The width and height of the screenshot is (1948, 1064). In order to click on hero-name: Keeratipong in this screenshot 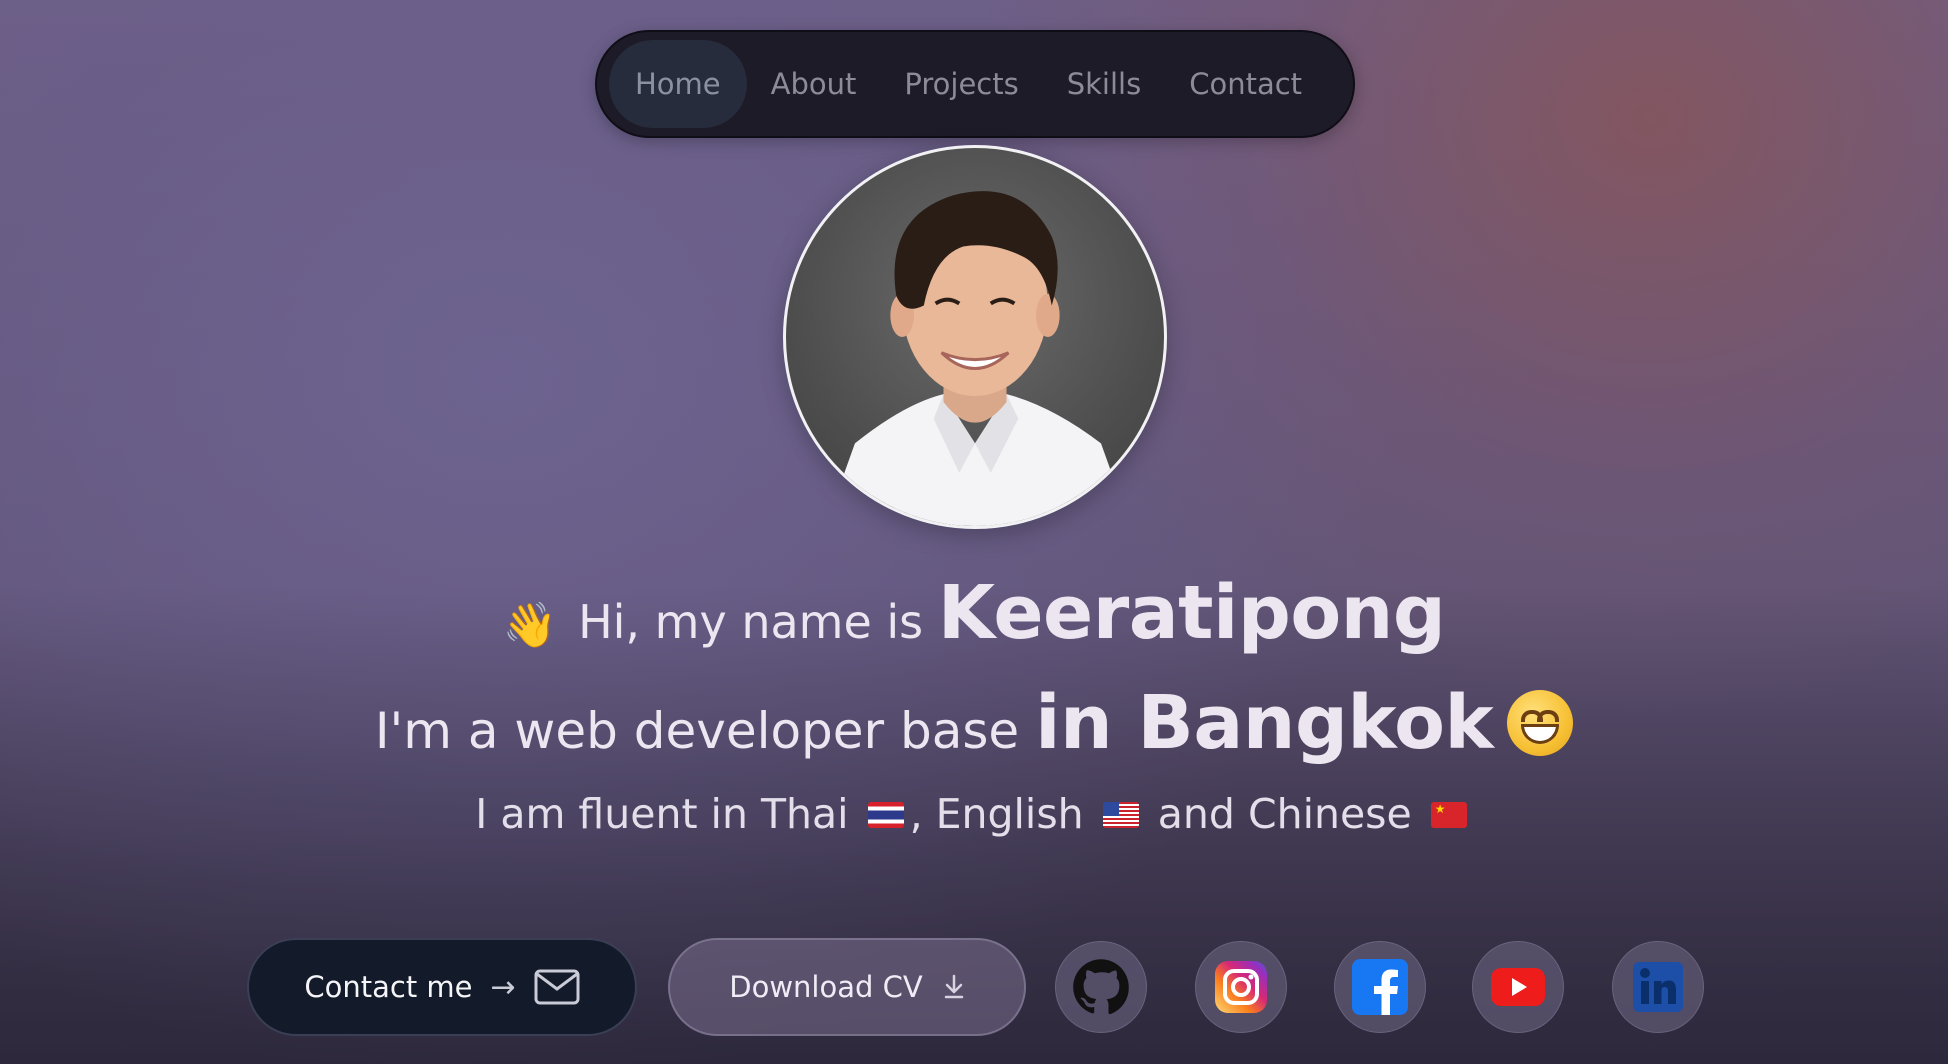, I will do `click(1191, 613)`.